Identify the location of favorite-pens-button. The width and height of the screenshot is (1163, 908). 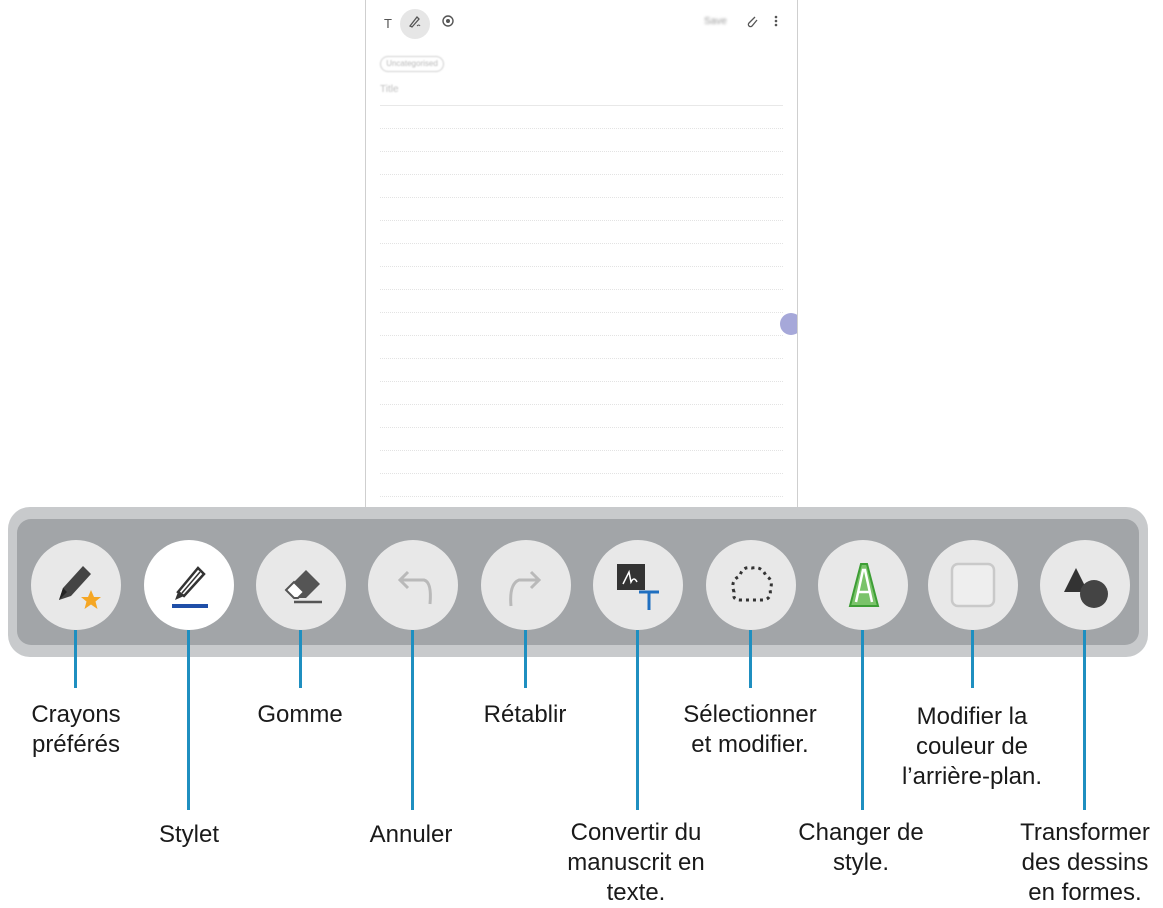
(76, 585).